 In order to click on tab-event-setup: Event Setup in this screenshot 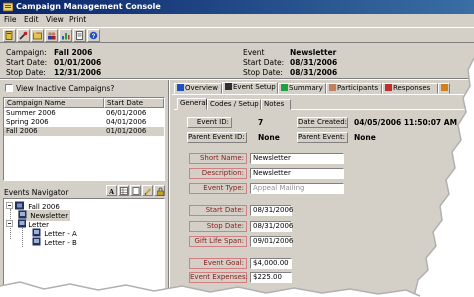, I will do `click(250, 88)`.